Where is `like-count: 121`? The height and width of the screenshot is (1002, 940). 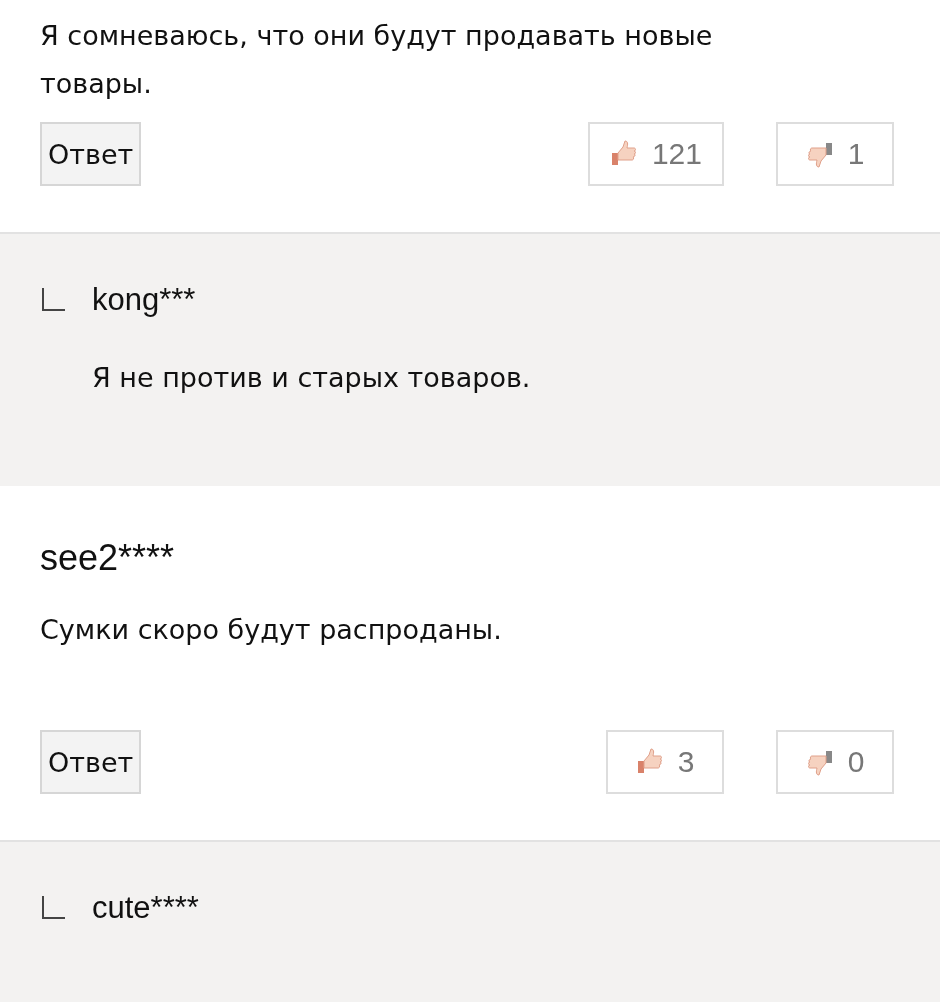 like-count: 121 is located at coordinates (676, 154).